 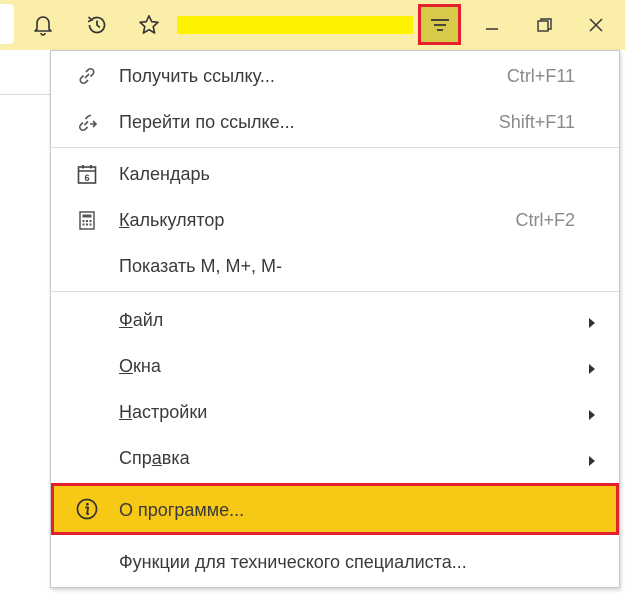 What do you see at coordinates (536, 122) in the screenshot?
I see `shortcut-text: Shift+F11` at bounding box center [536, 122].